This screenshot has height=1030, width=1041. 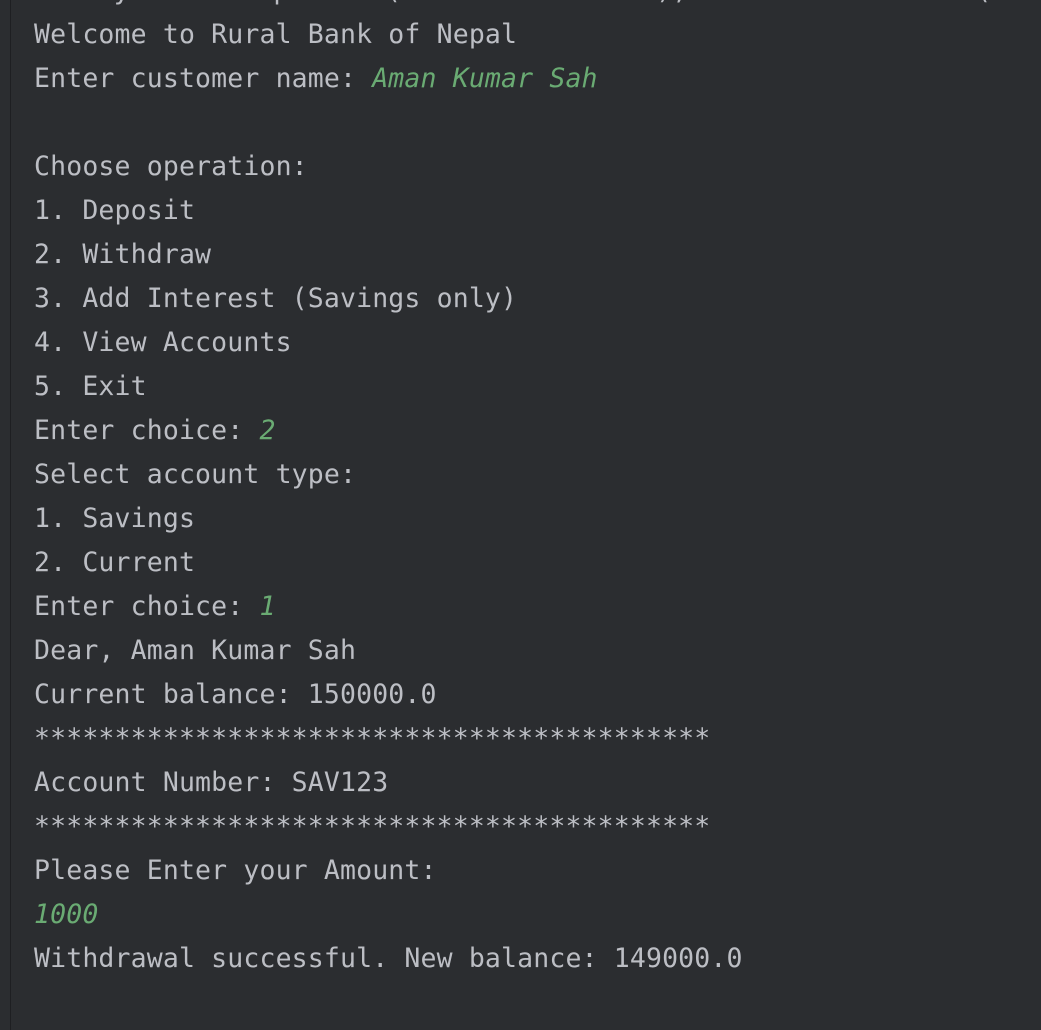 What do you see at coordinates (485, 78) in the screenshot?
I see `console-user-input: Aman Kumar Sah` at bounding box center [485, 78].